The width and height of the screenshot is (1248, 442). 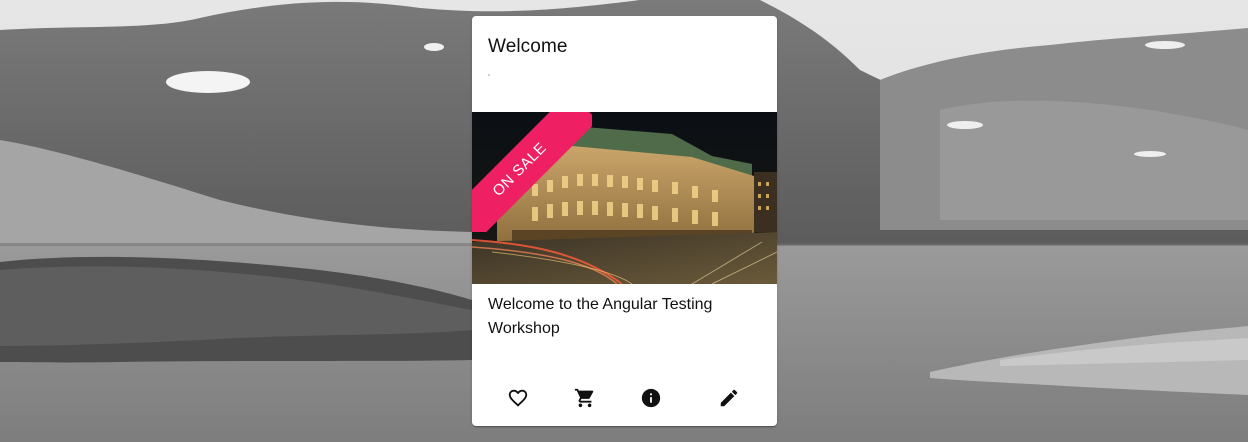 What do you see at coordinates (528, 46) in the screenshot?
I see `card-title: Welcome` at bounding box center [528, 46].